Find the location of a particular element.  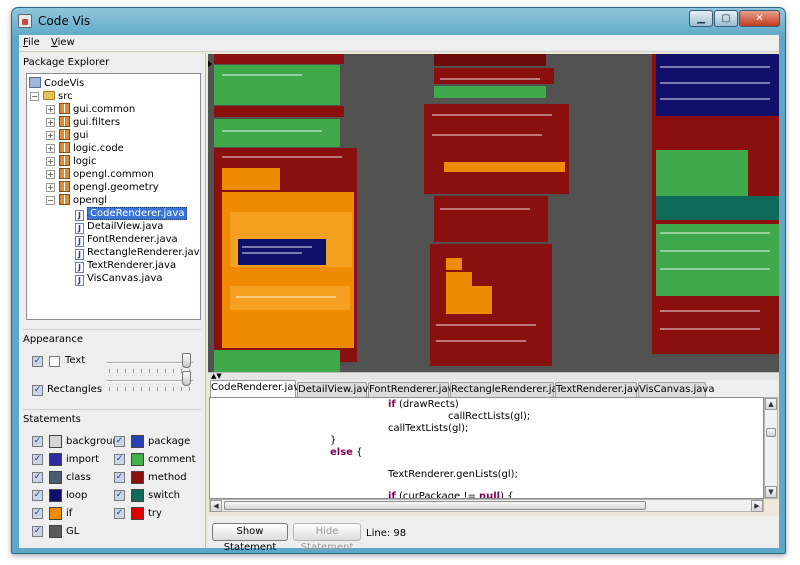

method-checkbox: ✓ is located at coordinates (119, 477).